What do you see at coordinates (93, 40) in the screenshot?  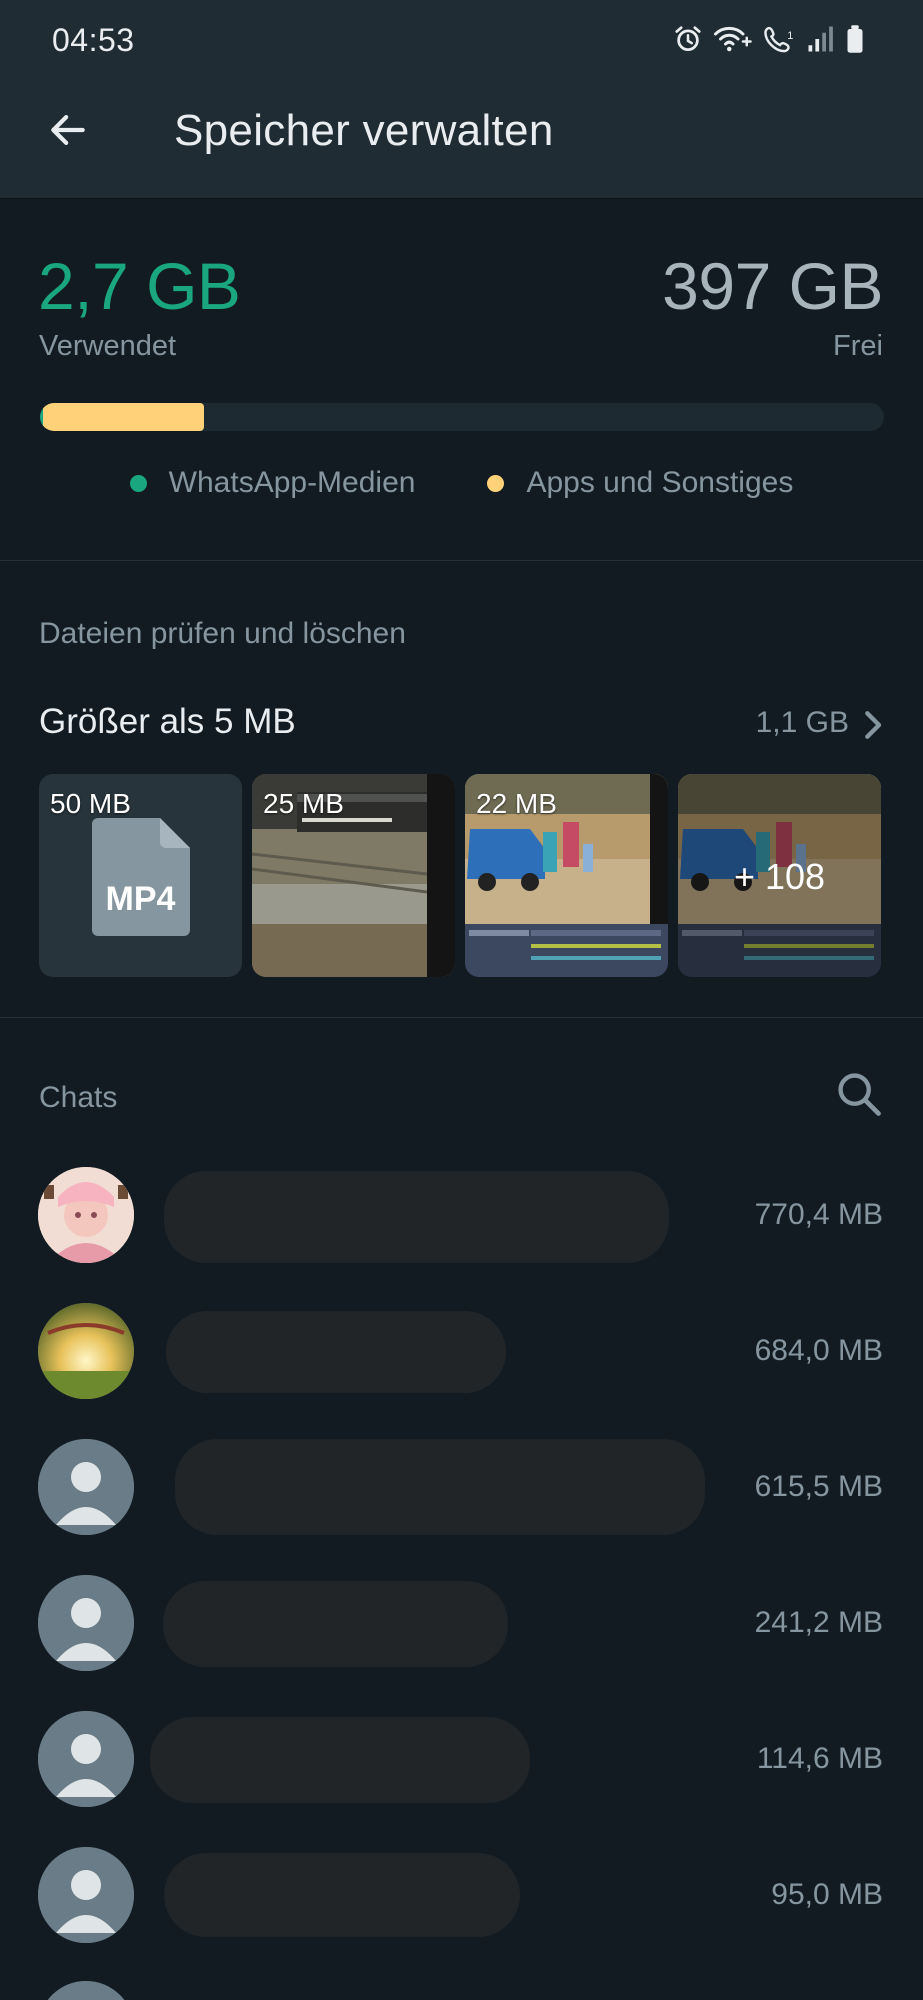 I see `status-time: 04:53` at bounding box center [93, 40].